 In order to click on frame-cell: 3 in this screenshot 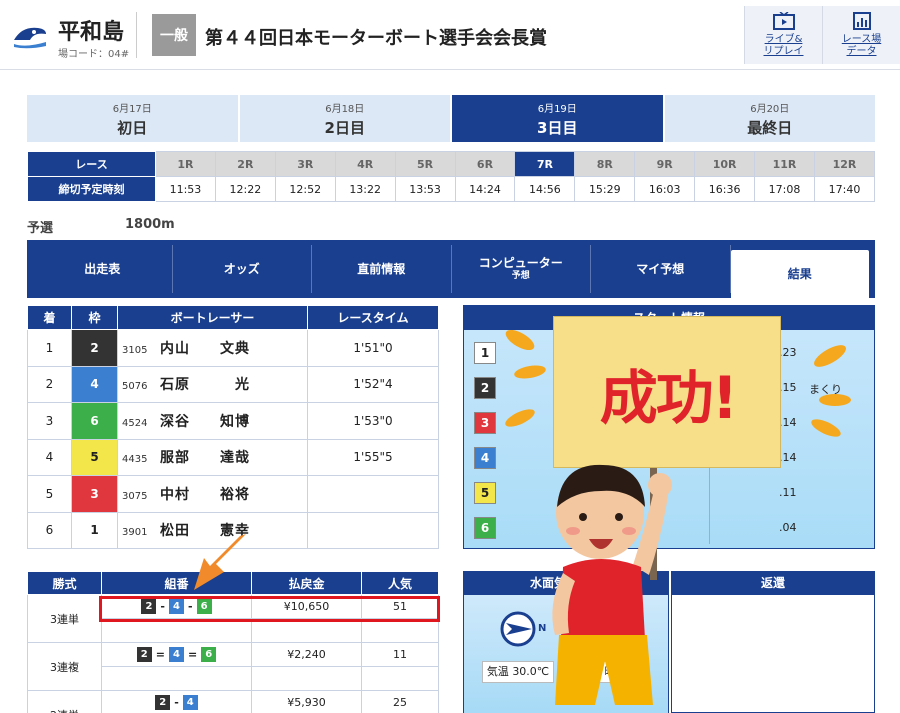, I will do `click(94, 494)`.